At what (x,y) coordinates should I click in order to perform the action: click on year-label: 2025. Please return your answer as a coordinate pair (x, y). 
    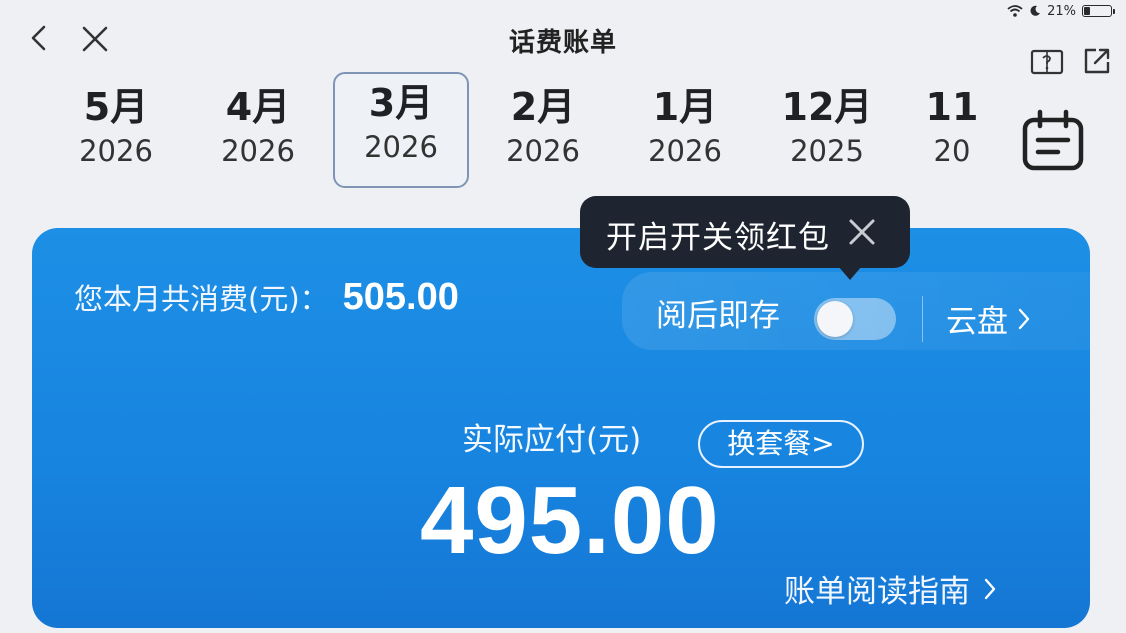
    Looking at the image, I should click on (827, 151).